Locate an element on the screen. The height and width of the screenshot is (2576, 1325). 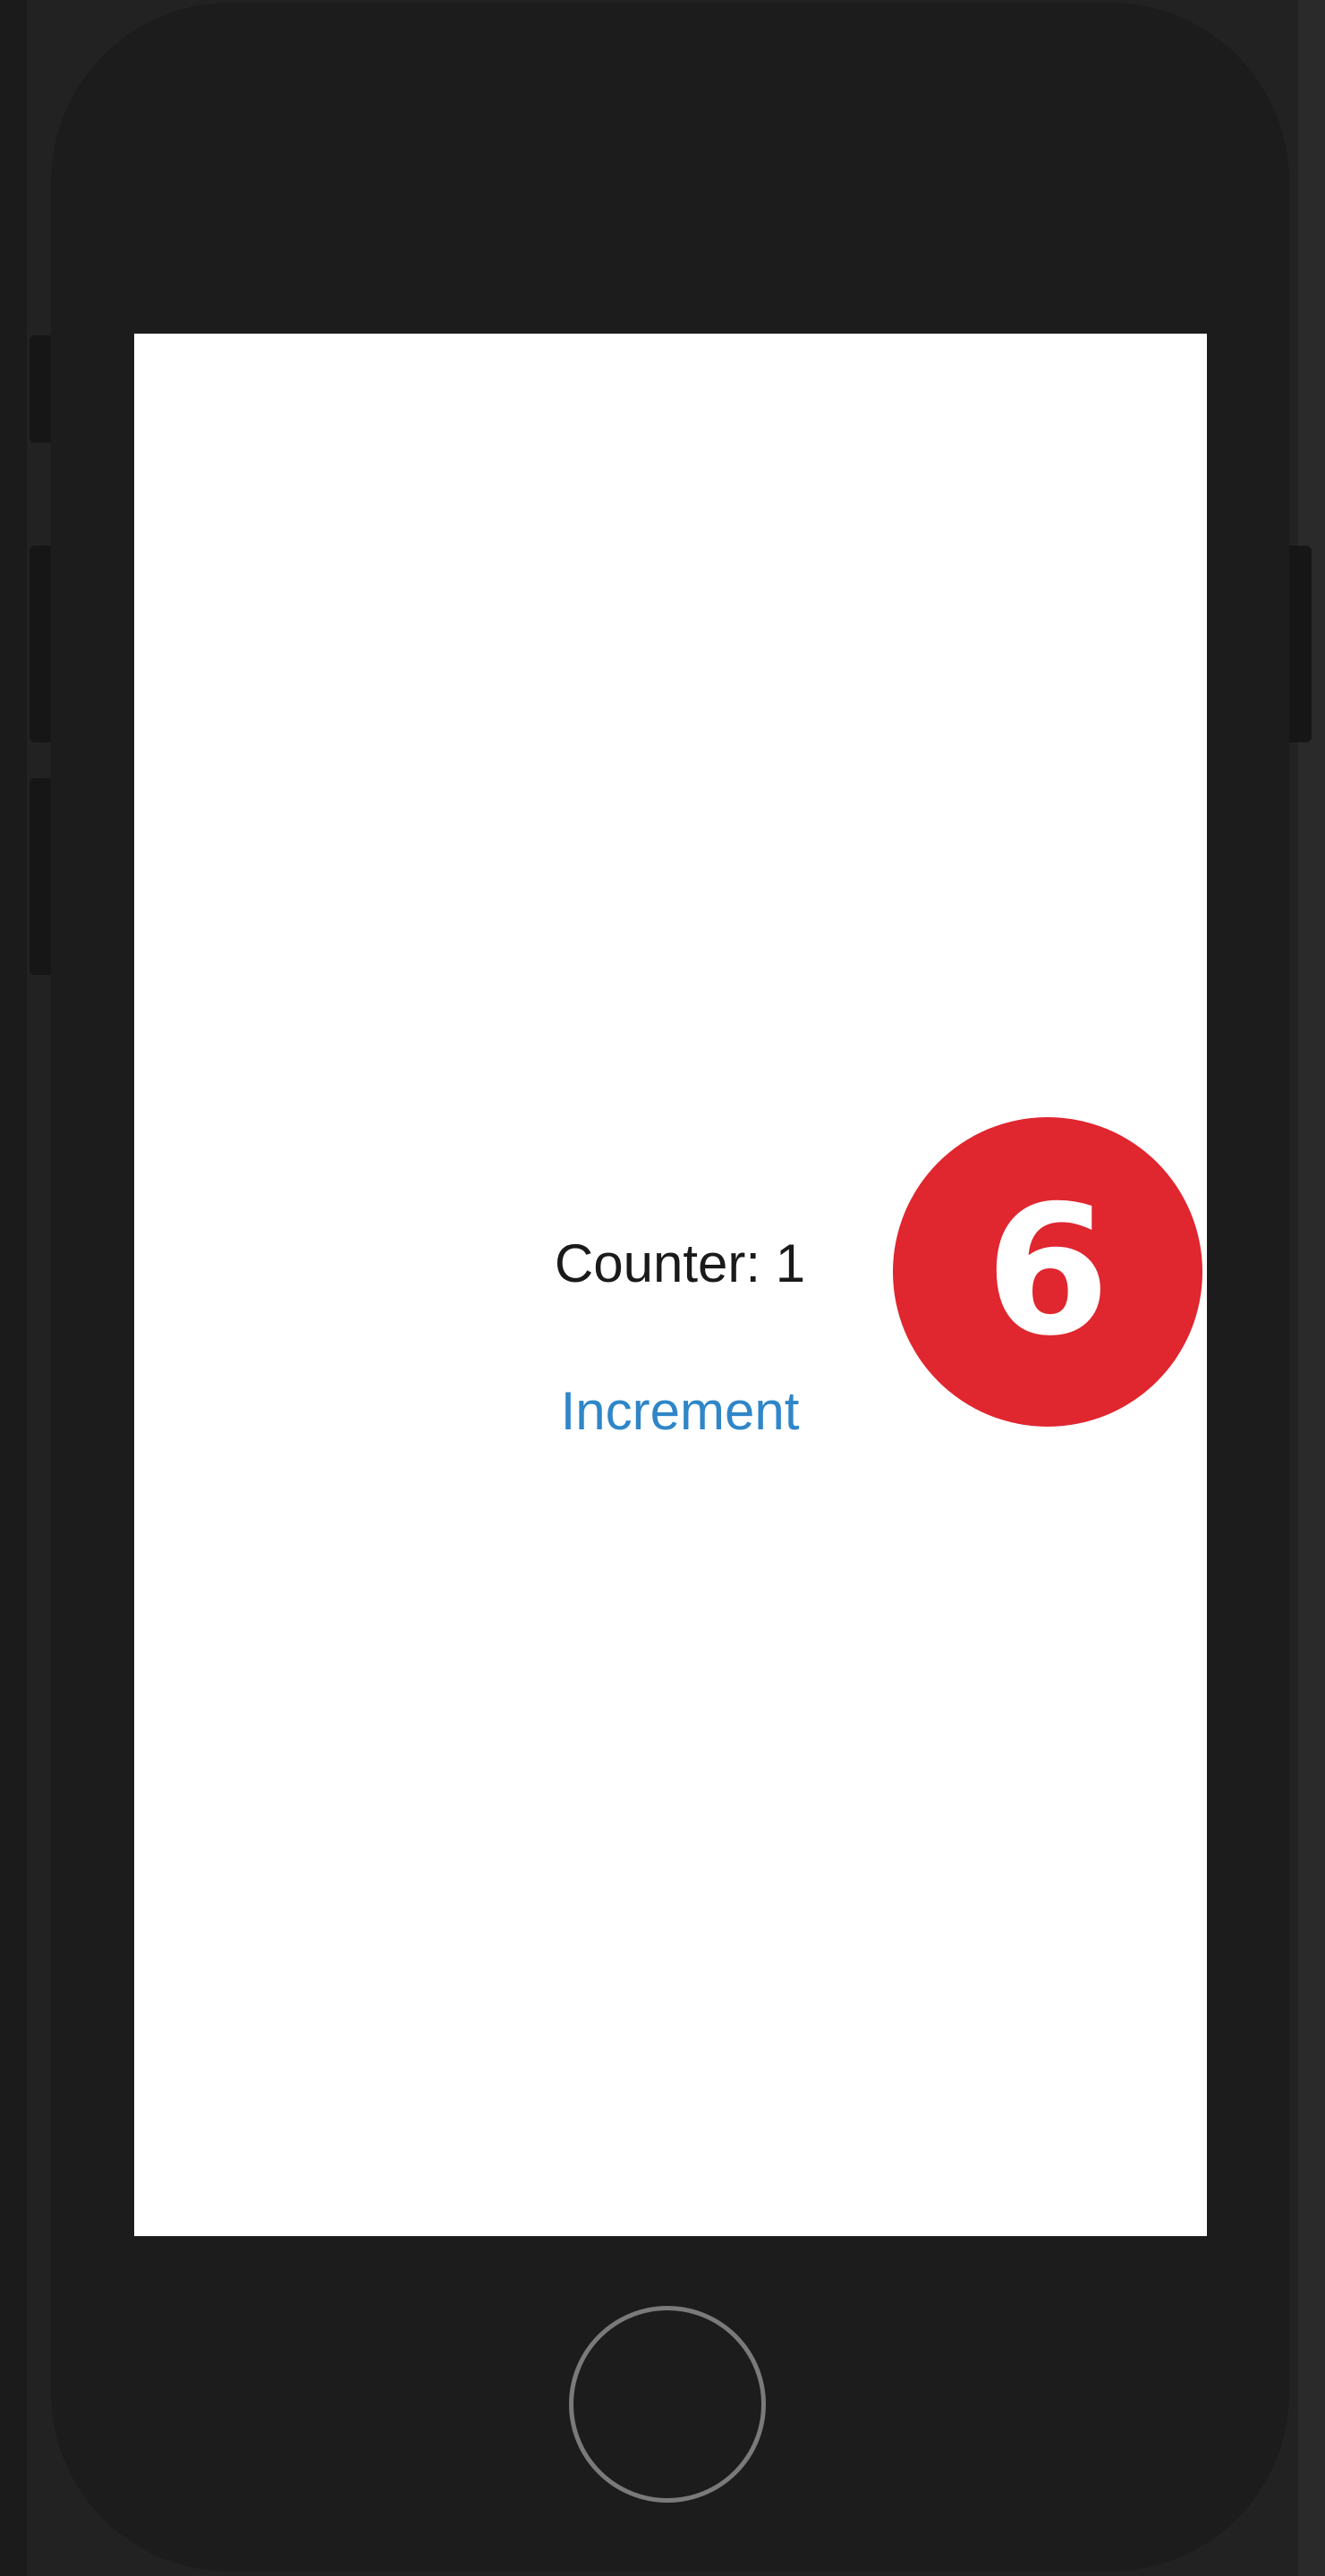
background-panel-left is located at coordinates (14, 1288).